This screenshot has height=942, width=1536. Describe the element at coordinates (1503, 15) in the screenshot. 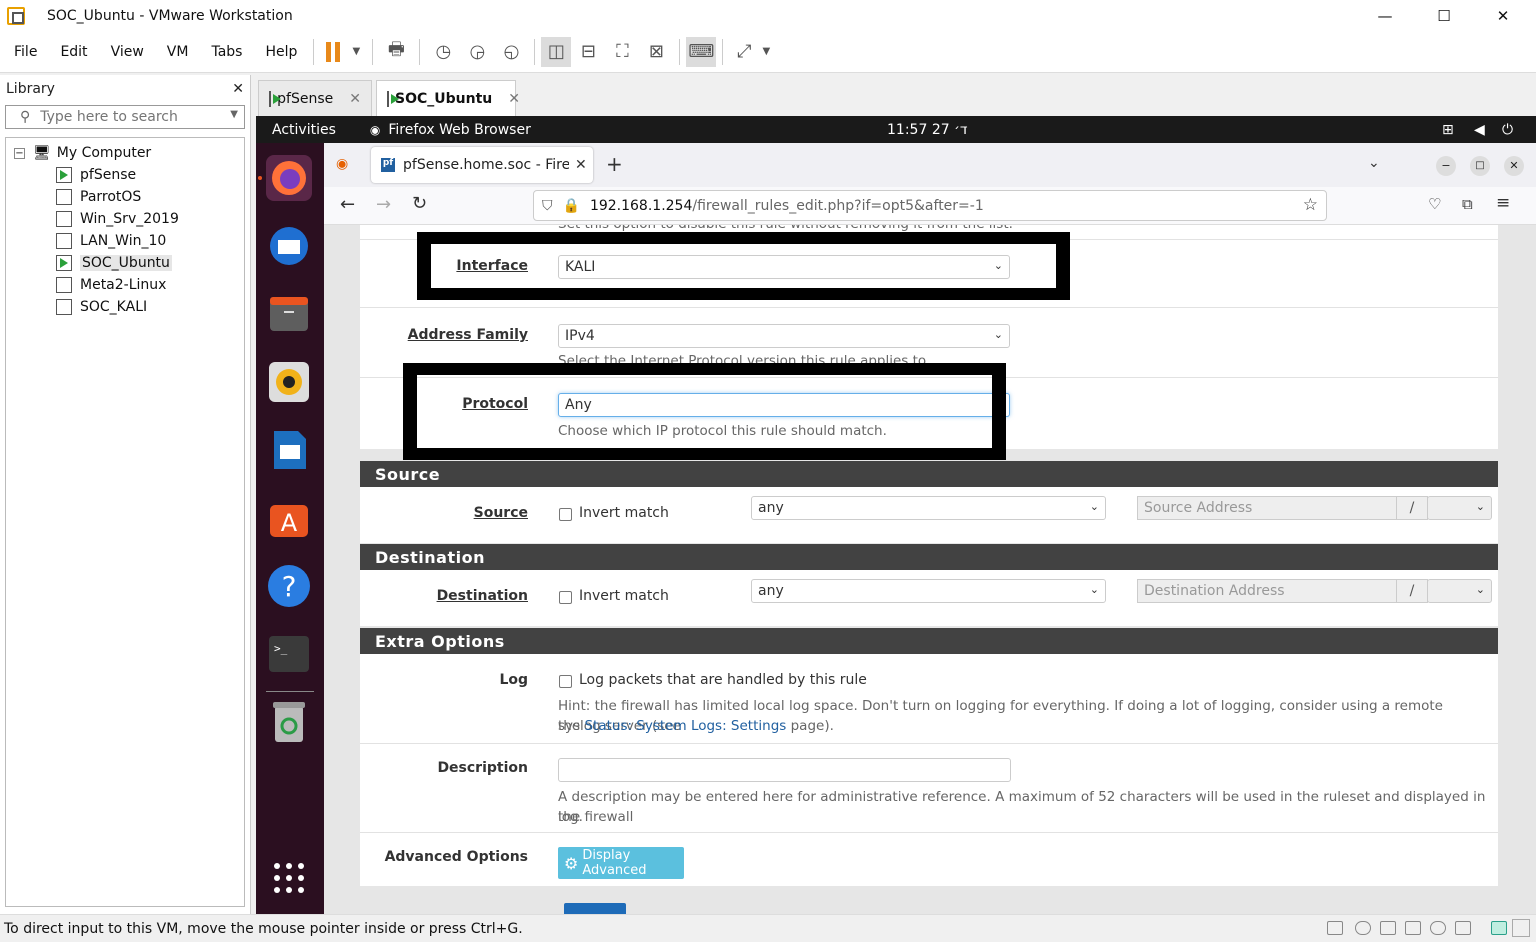

I see `close-window-button: ✕` at that location.